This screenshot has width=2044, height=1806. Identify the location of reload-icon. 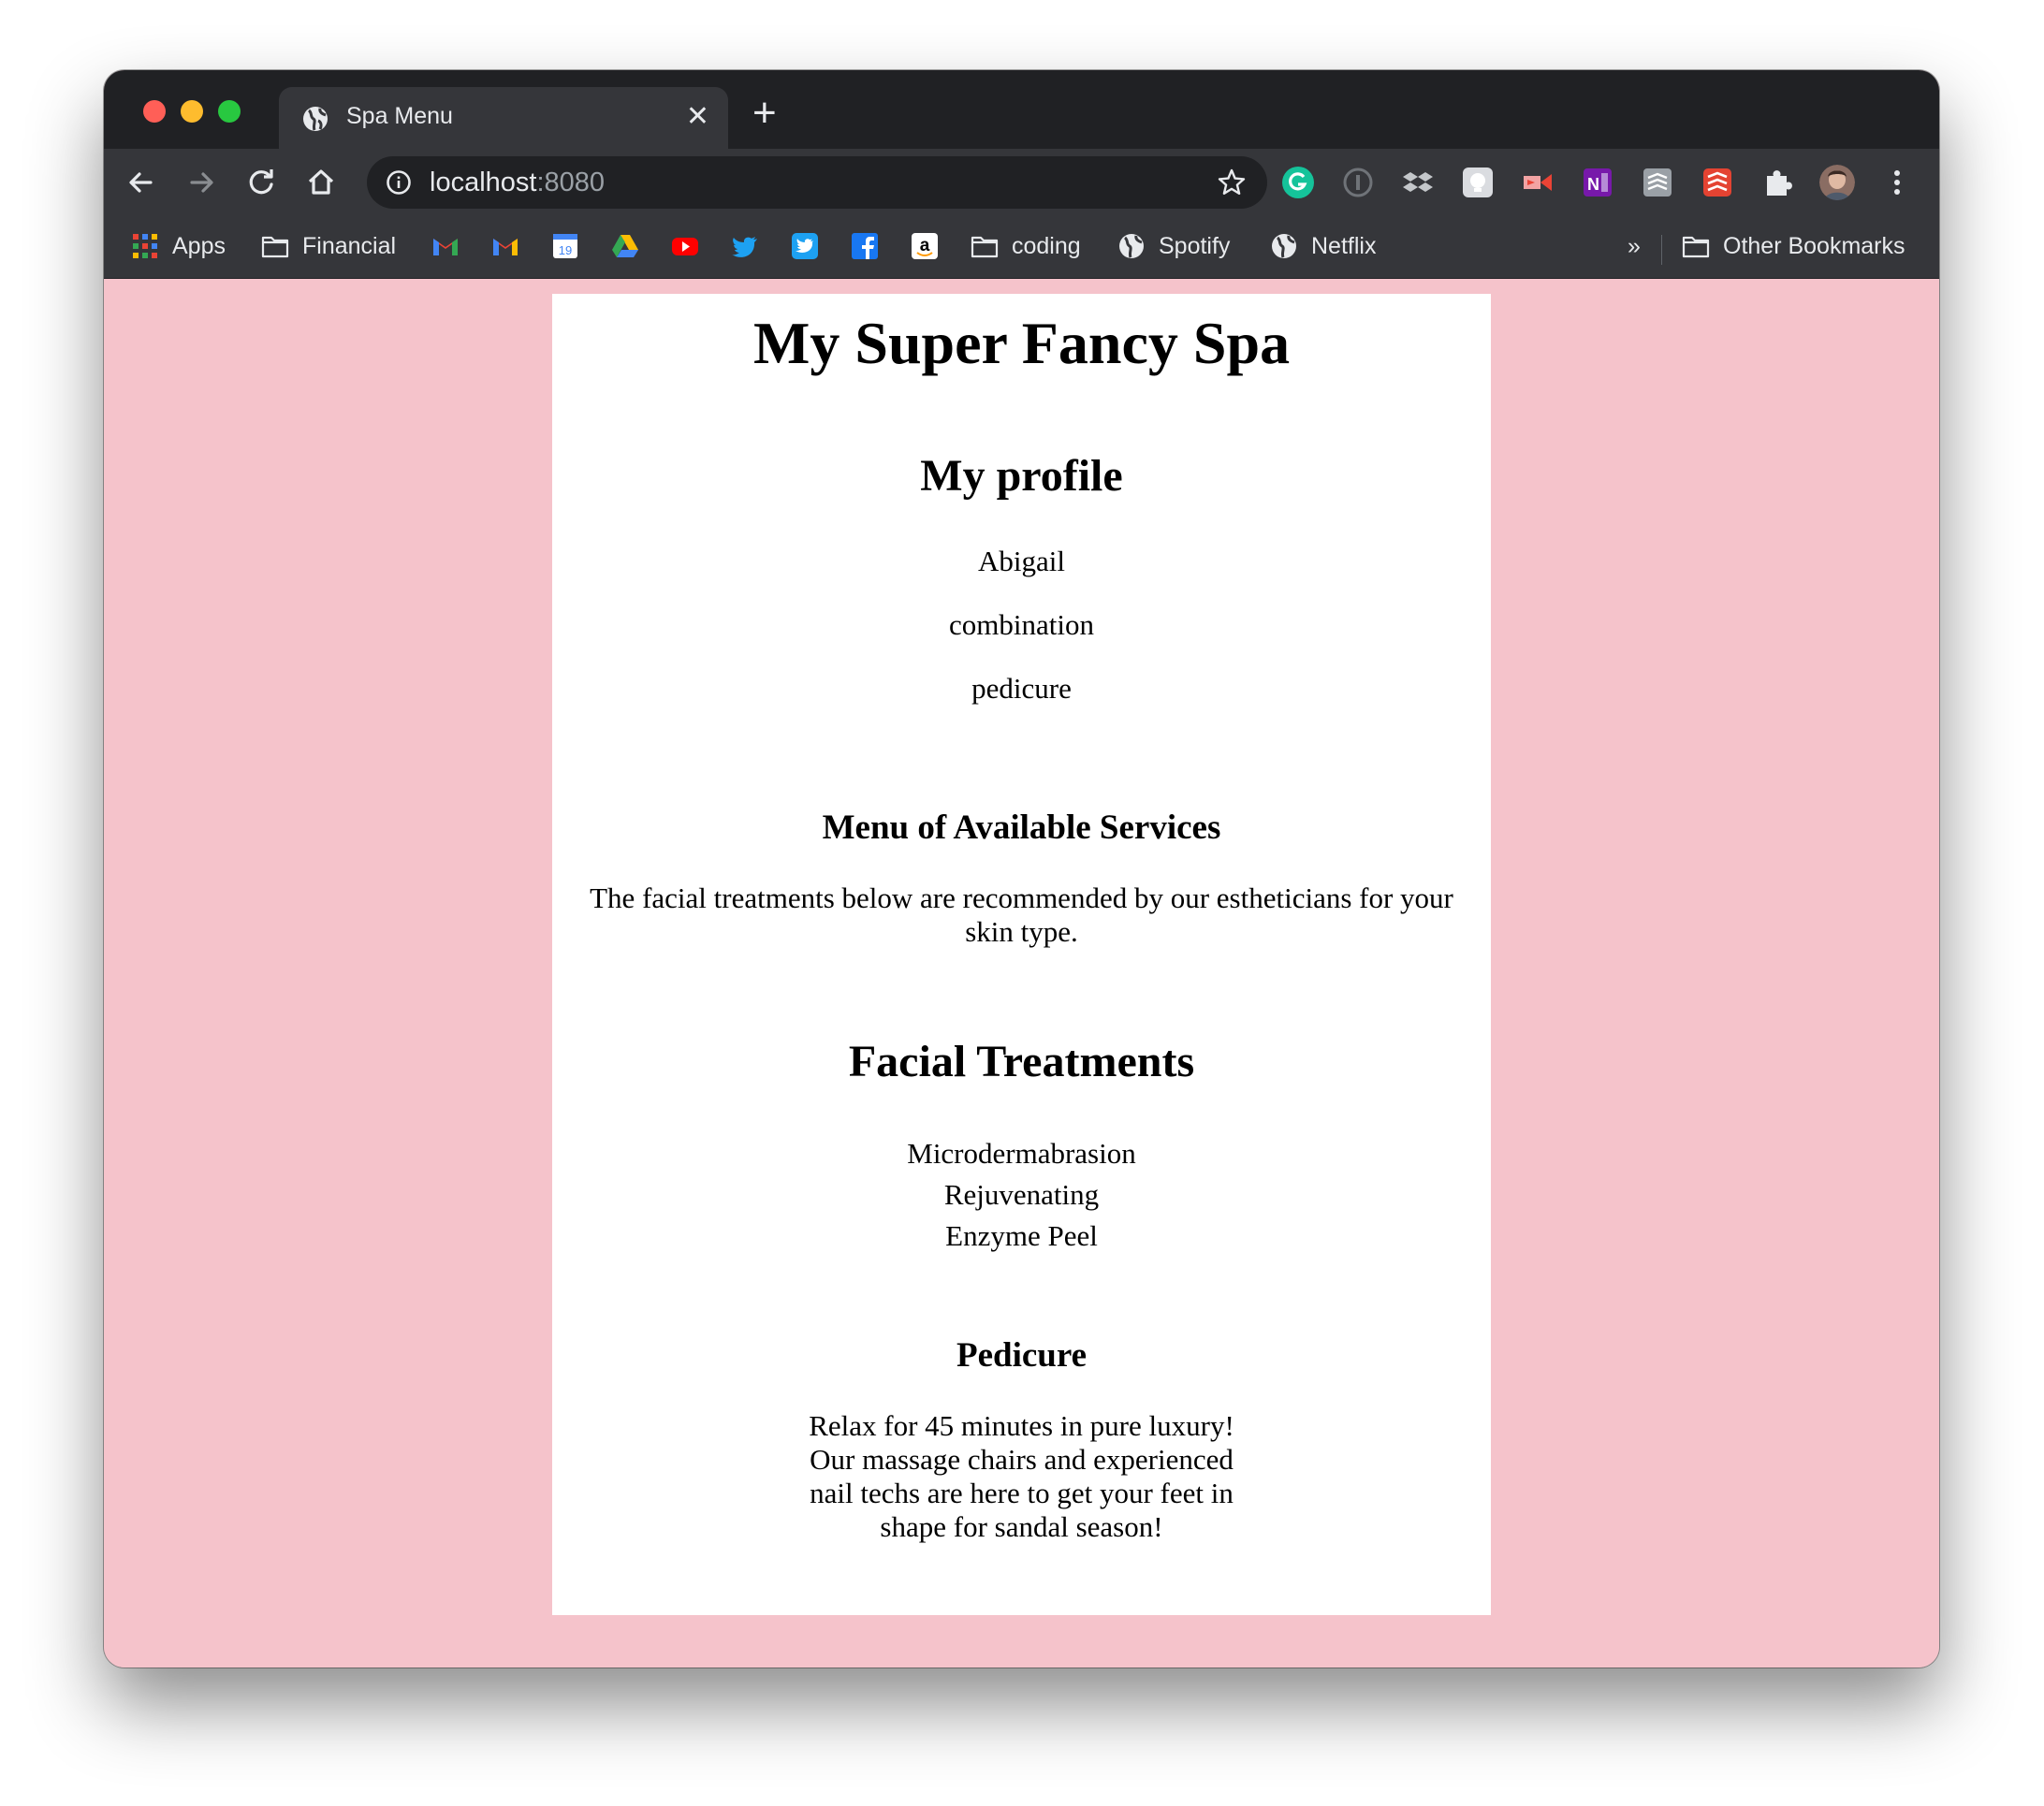
(261, 182).